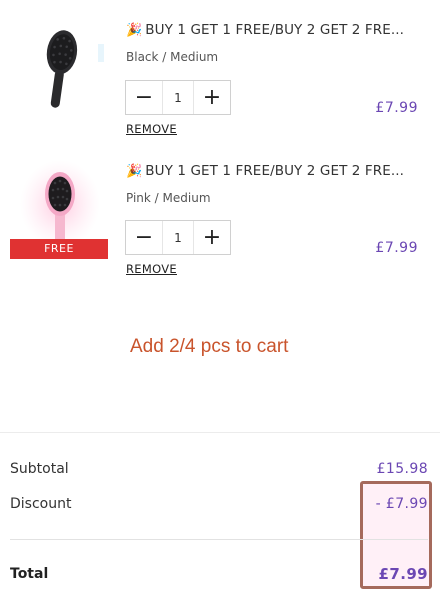 This screenshot has width=440, height=599. What do you see at coordinates (403, 574) in the screenshot?
I see `total-value: £7.99` at bounding box center [403, 574].